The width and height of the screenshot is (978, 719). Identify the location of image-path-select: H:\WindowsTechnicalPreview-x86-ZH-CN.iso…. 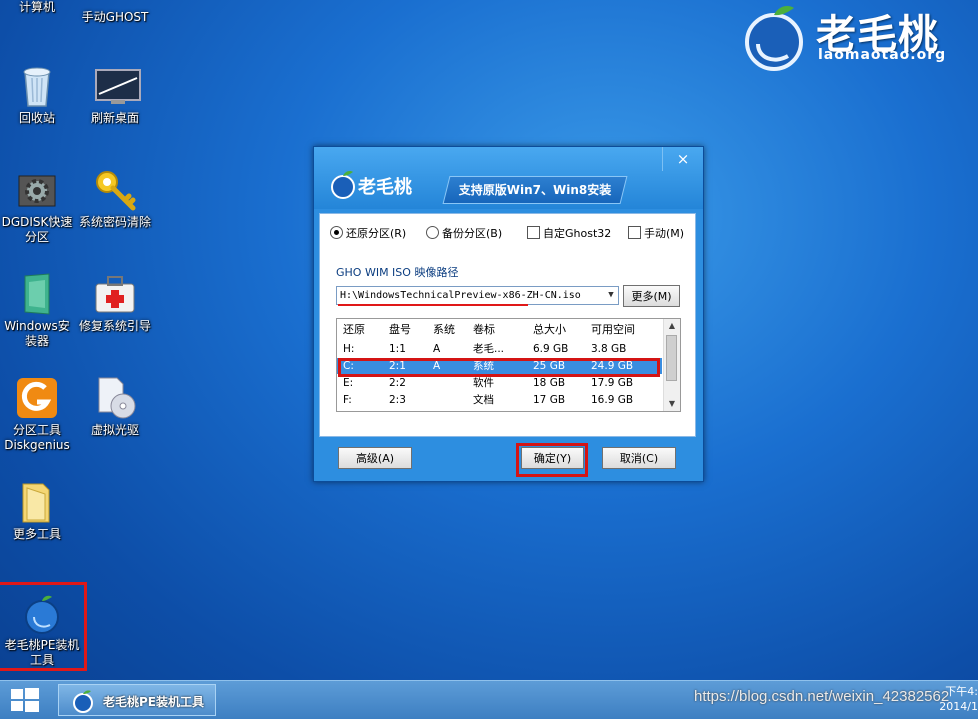
(477, 295).